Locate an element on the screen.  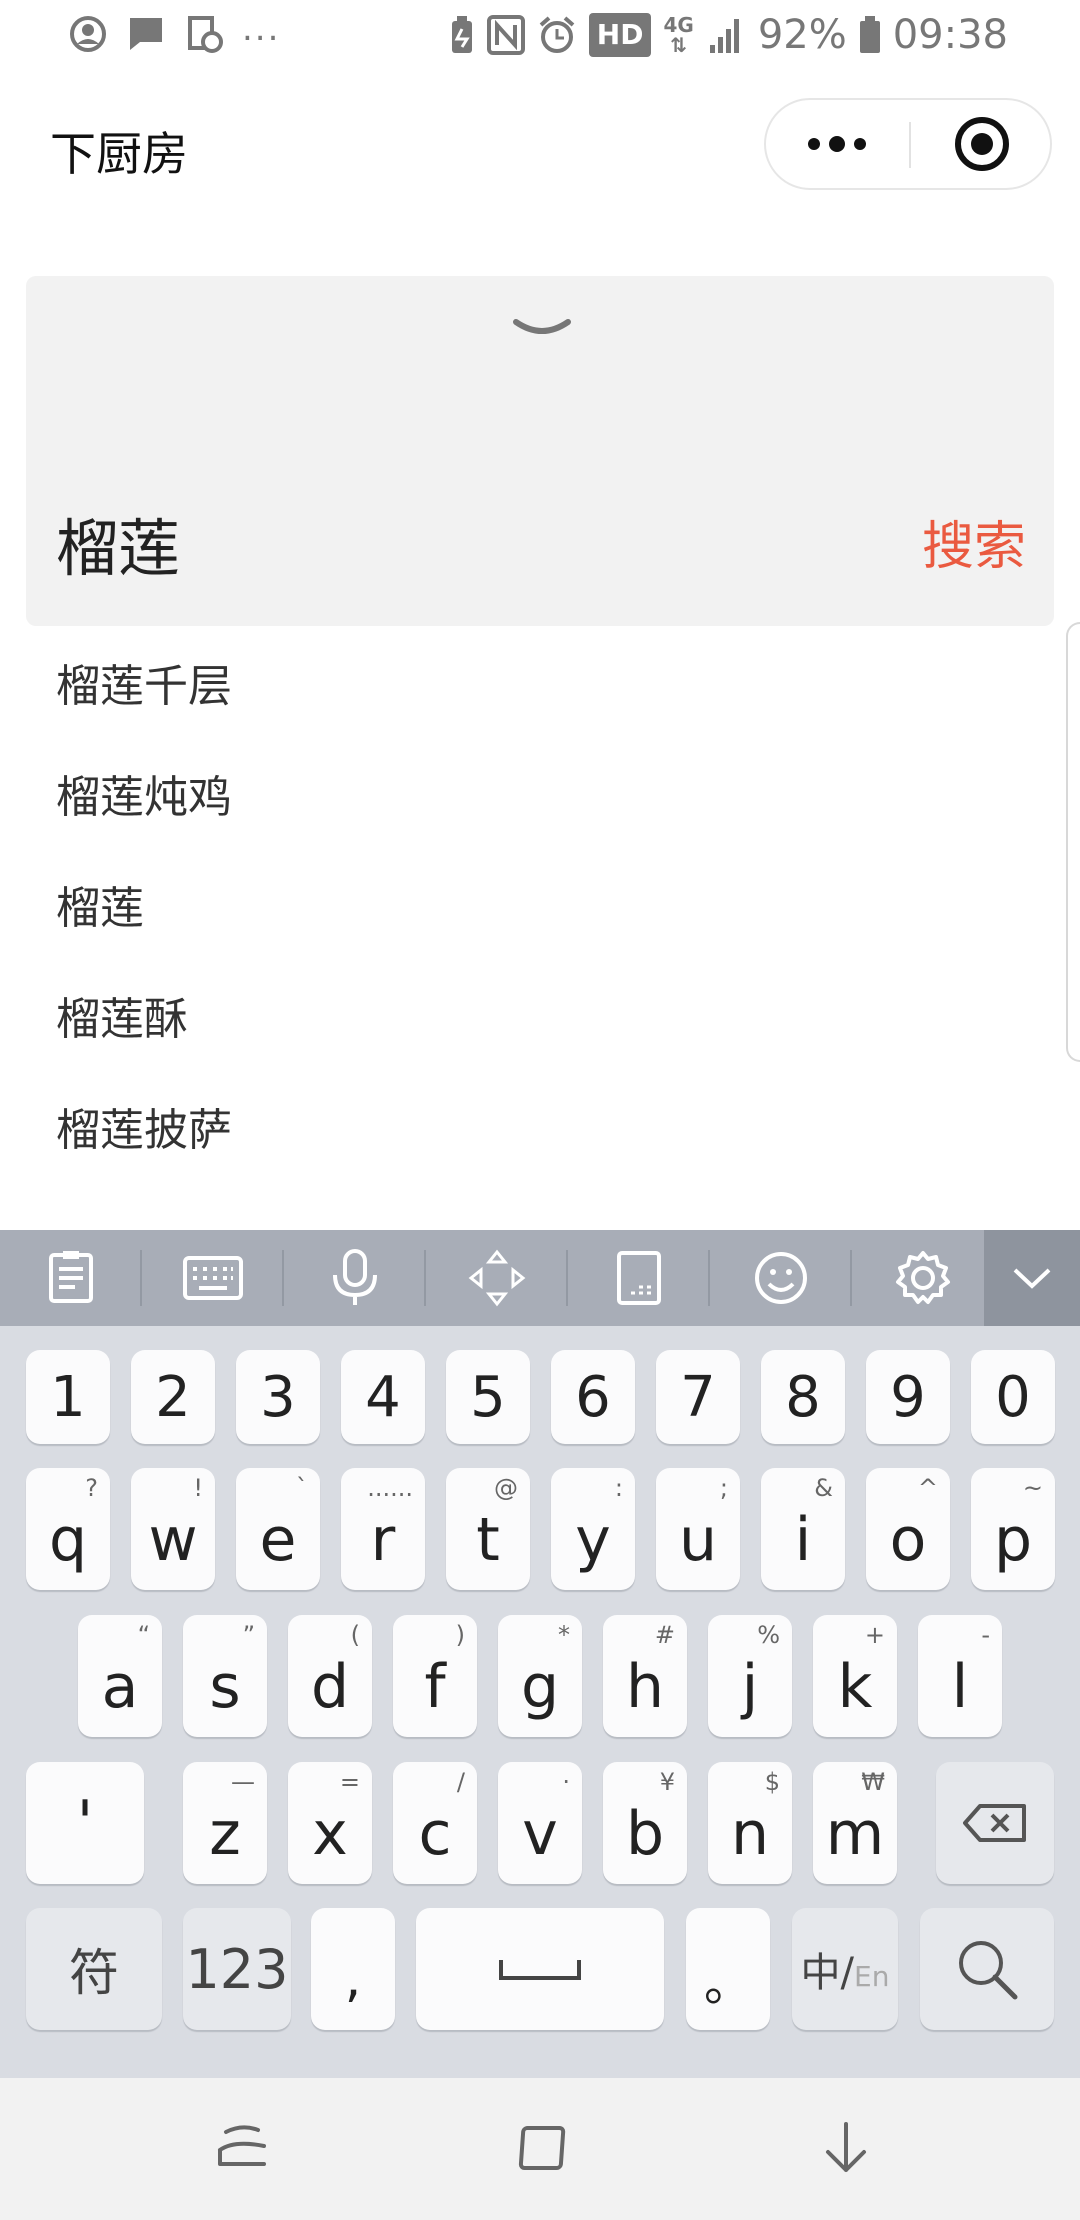
key-b: ¥ b is located at coordinates (645, 1823).